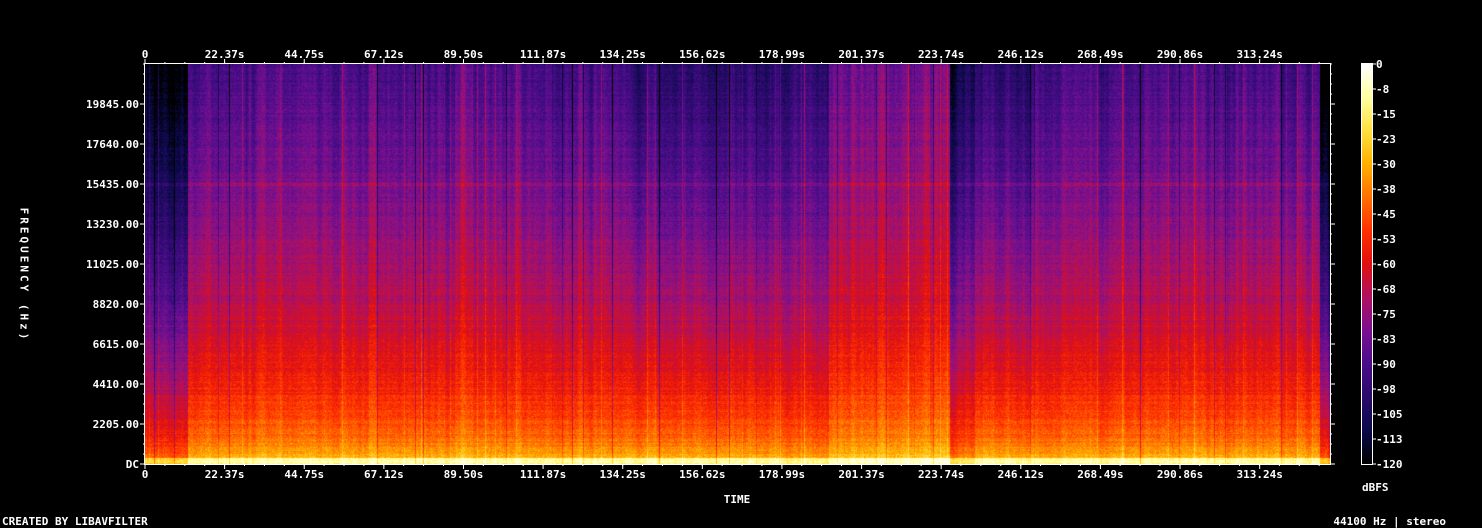 Image resolution: width=1482 pixels, height=528 pixels. I want to click on y-tick-label: 8820.00, so click(116, 304).